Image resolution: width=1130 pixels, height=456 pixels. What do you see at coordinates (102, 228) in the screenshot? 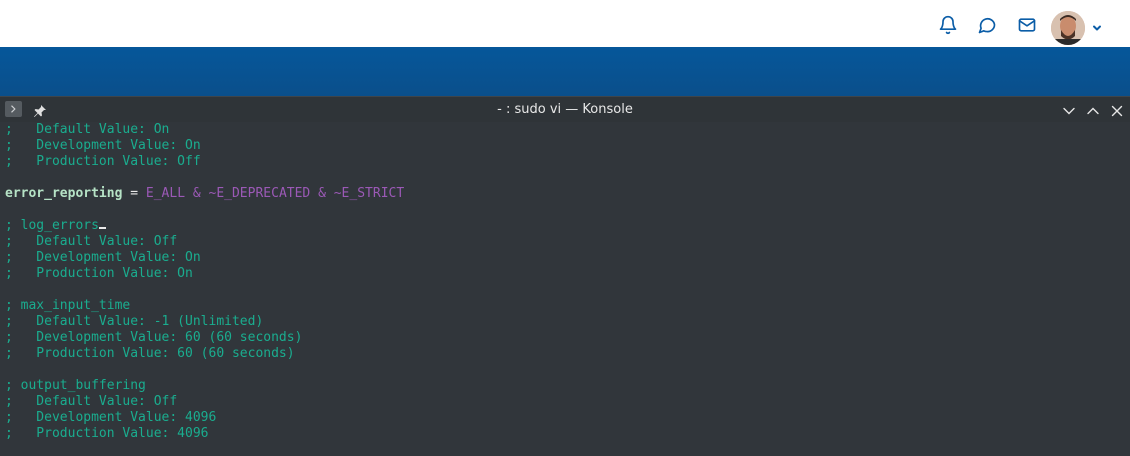
I see `text-cursor` at bounding box center [102, 228].